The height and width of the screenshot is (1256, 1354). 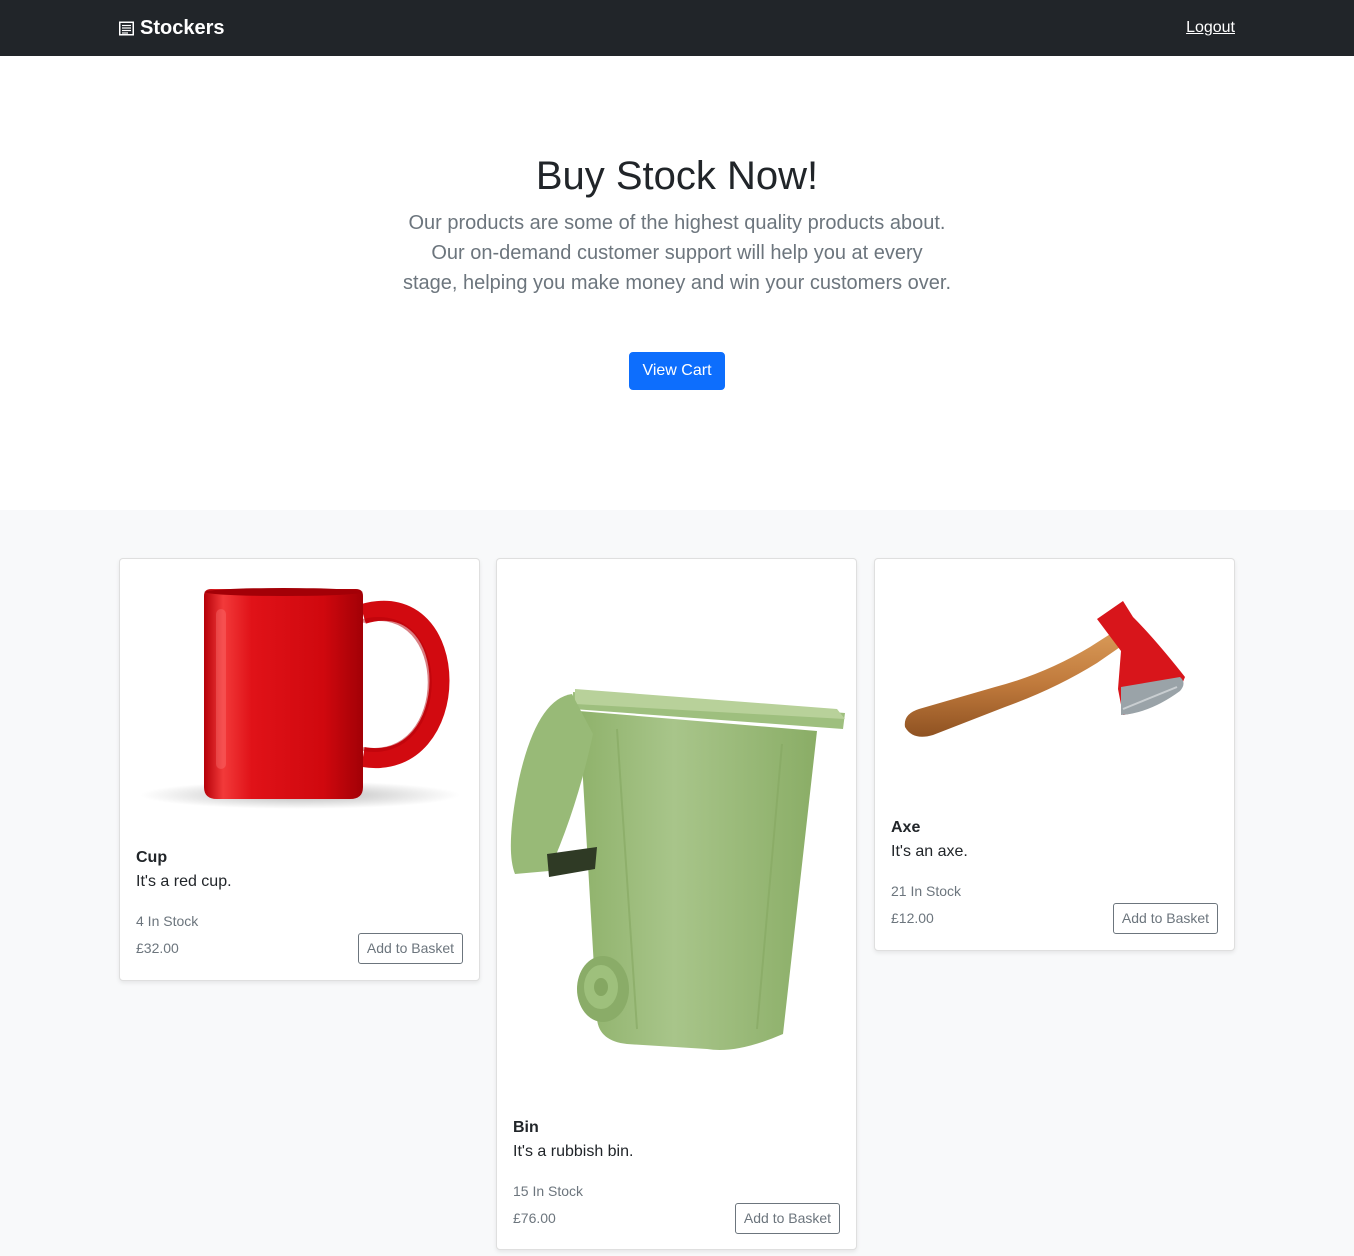 What do you see at coordinates (929, 851) in the screenshot?
I see `product-description: It's an axe.` at bounding box center [929, 851].